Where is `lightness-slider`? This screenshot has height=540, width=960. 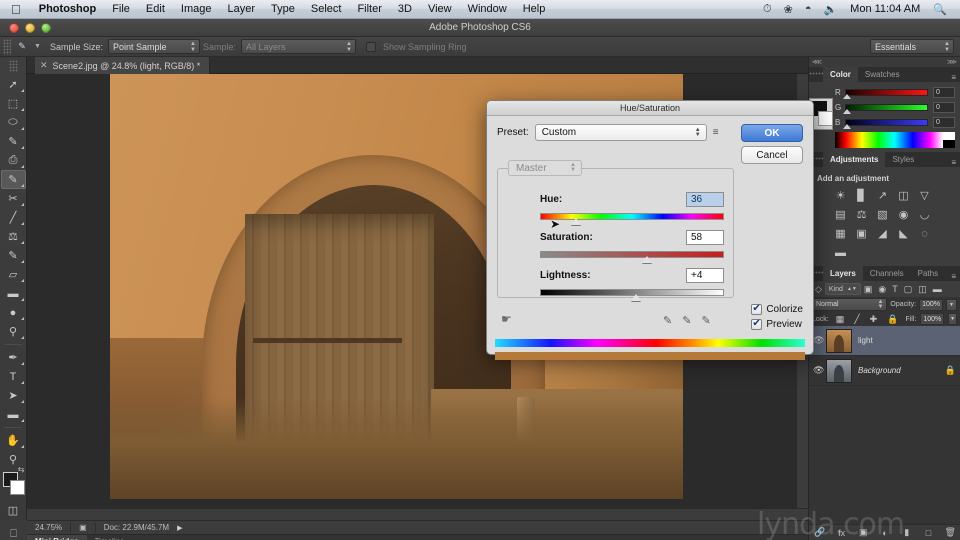 lightness-slider is located at coordinates (632, 295).